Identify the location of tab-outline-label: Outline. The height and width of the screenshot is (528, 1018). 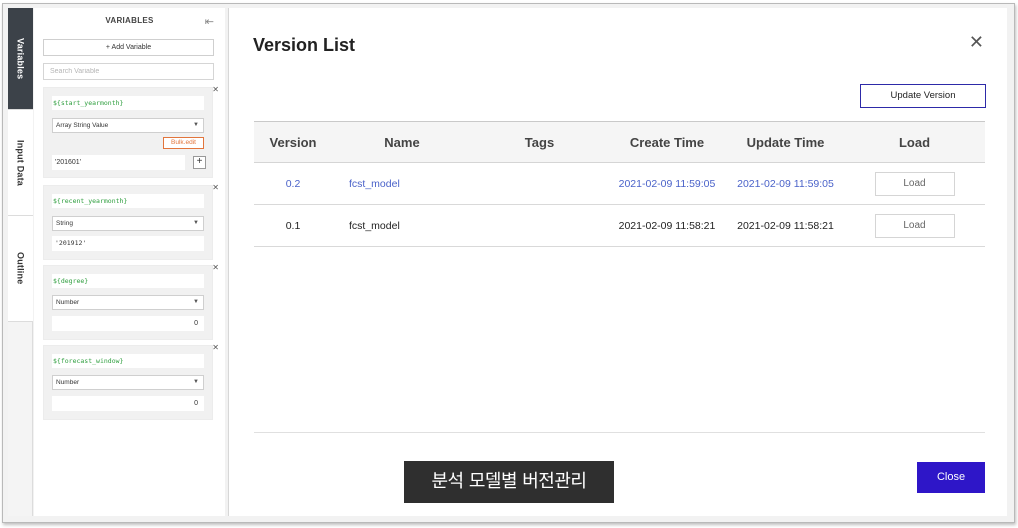
(20, 268).